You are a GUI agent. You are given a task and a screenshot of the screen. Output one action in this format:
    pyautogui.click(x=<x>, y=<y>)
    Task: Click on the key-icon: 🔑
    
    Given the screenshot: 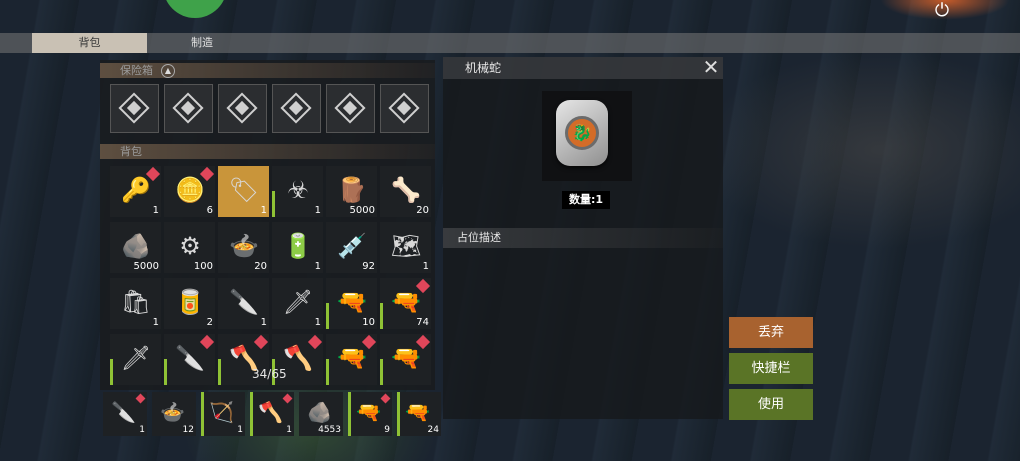 What is the action you would take?
    pyautogui.click(x=136, y=190)
    